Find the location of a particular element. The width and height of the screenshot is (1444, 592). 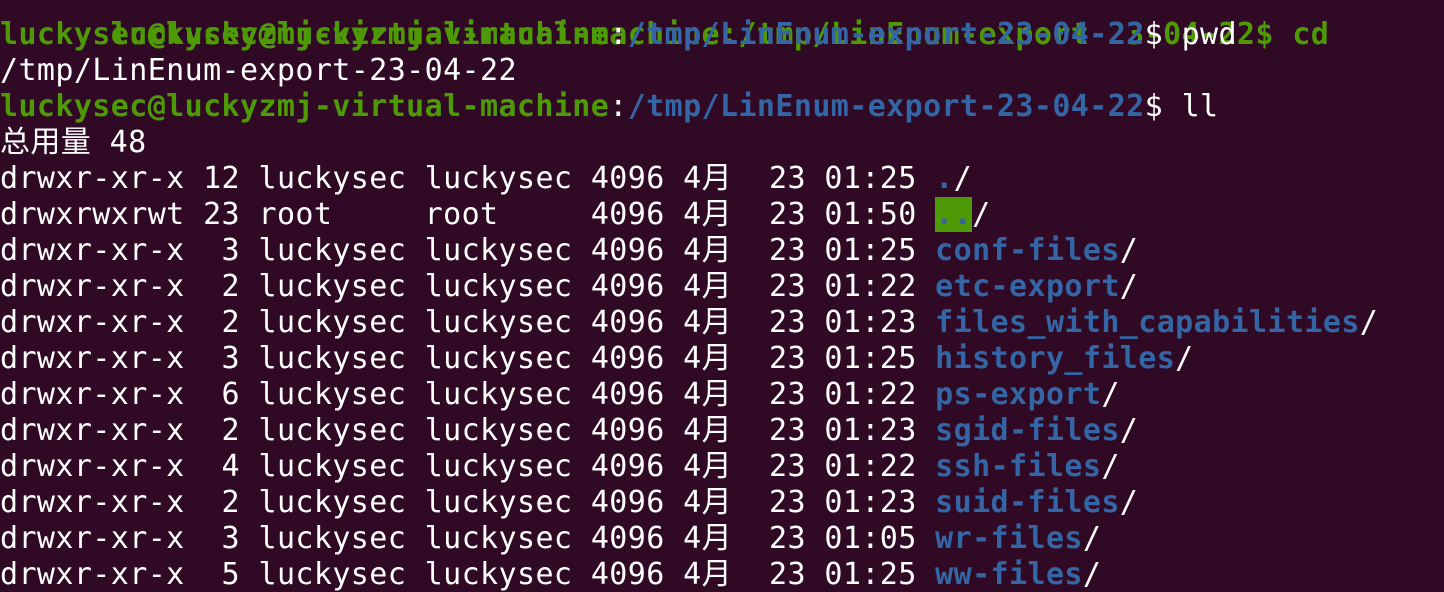

directory-name: wr-files is located at coordinates (1009, 538).